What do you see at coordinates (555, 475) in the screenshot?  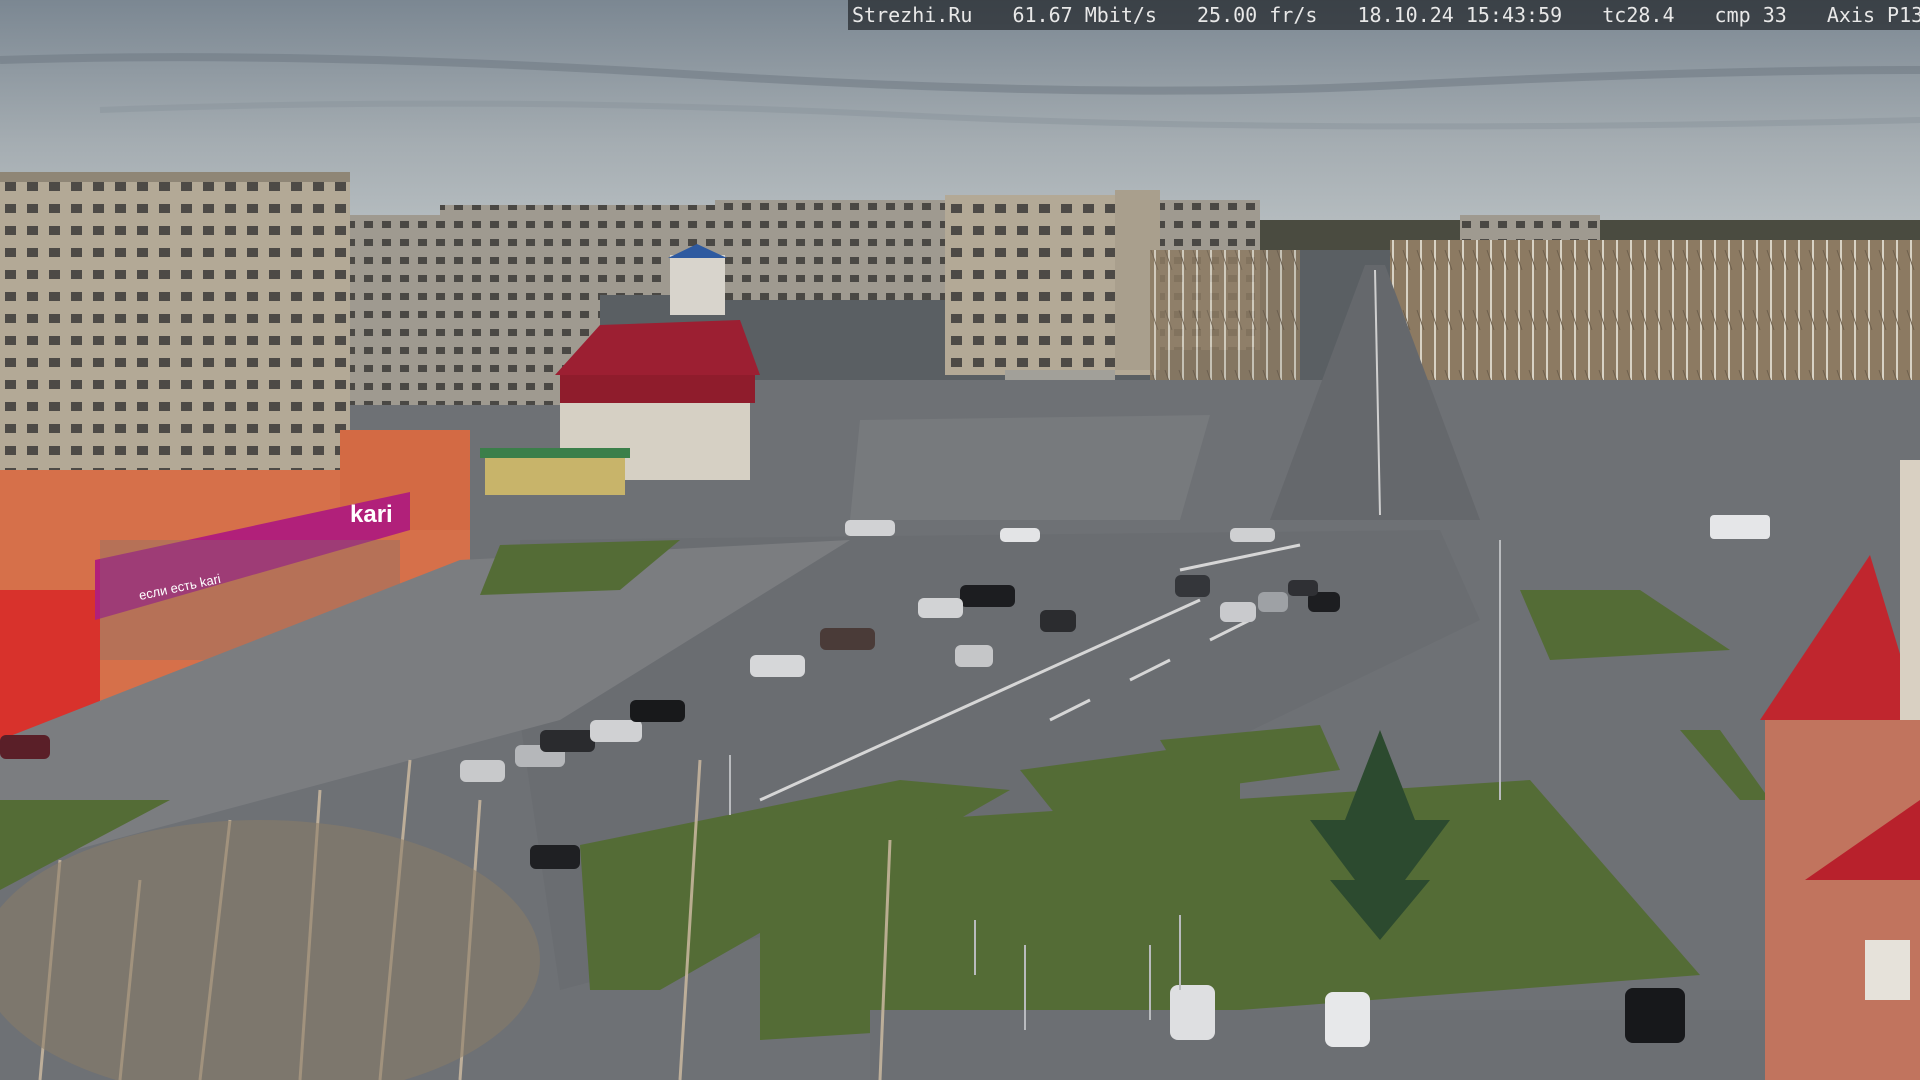 I see `green-kiosk` at bounding box center [555, 475].